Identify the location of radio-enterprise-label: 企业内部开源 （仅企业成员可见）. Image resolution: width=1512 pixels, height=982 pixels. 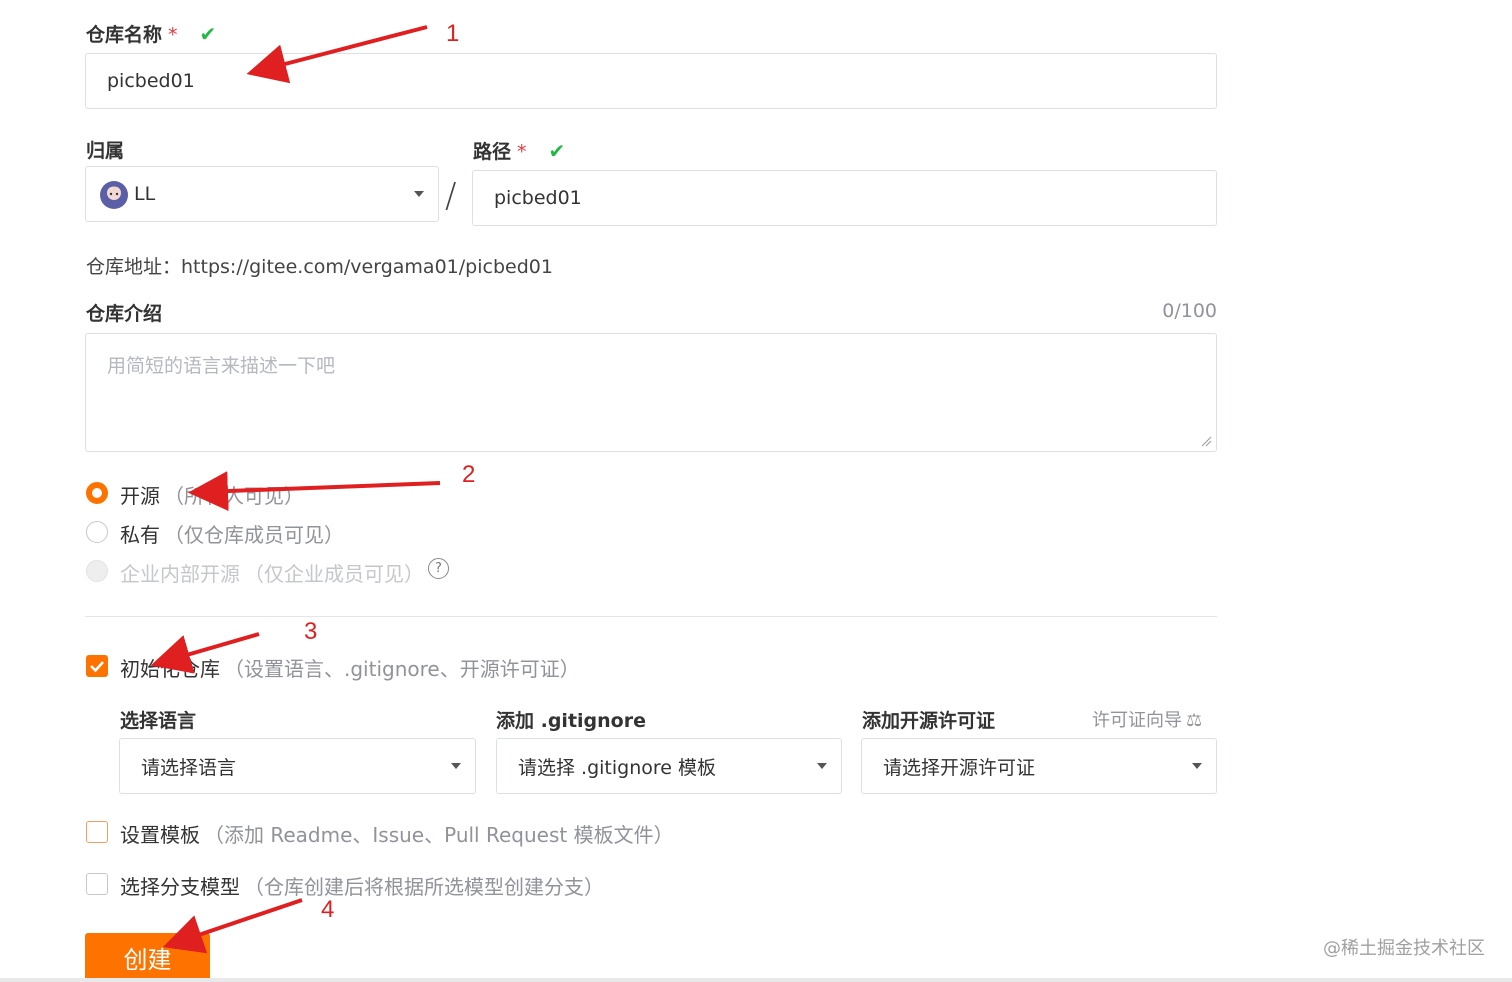
(272, 574).